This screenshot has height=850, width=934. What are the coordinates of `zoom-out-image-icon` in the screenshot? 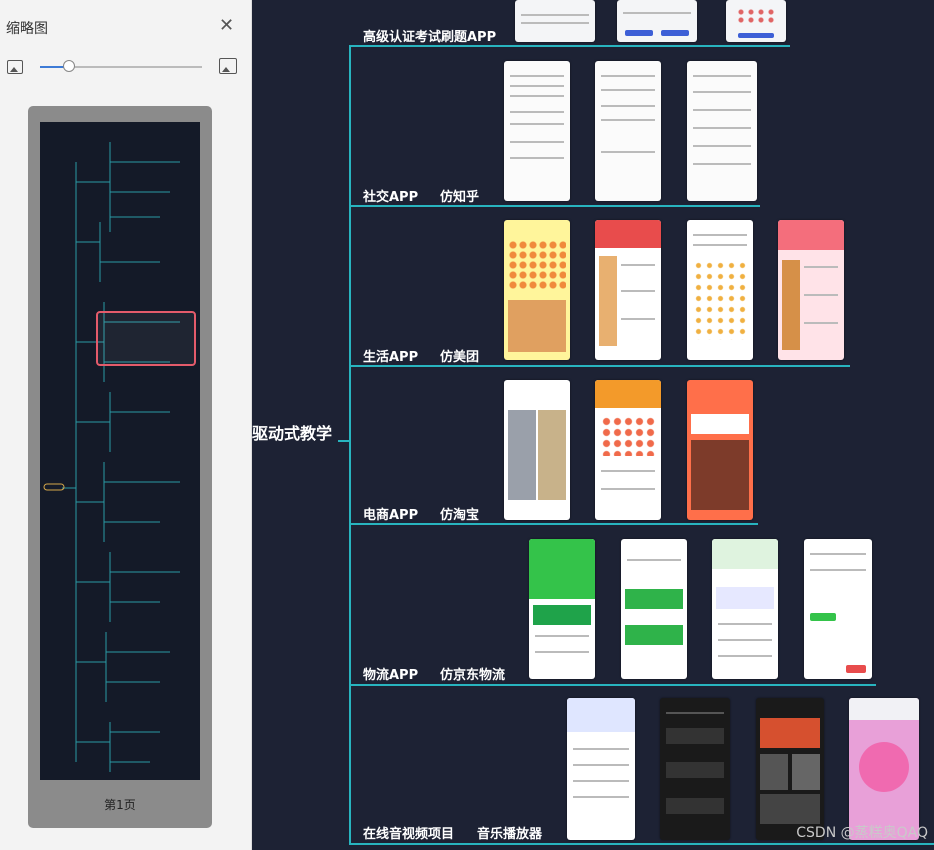 It's located at (15, 67).